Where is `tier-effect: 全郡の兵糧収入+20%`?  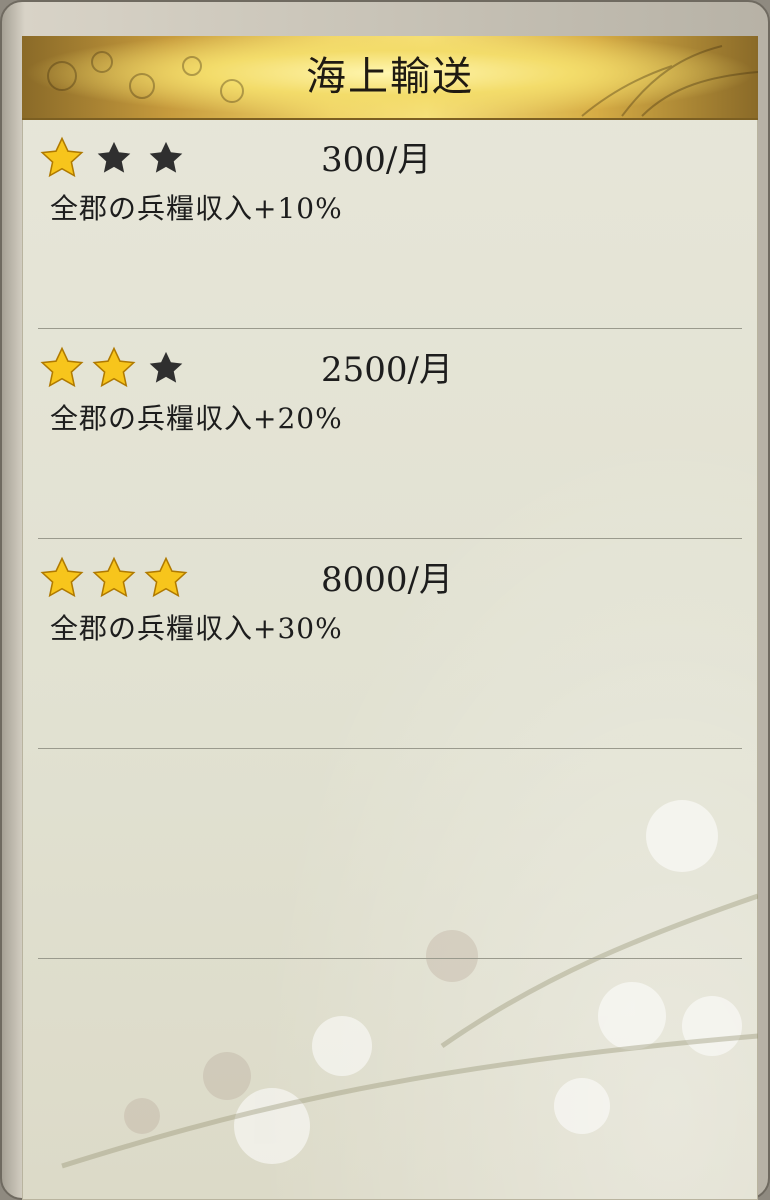
tier-effect: 全郡の兵糧収入+20% is located at coordinates (196, 418).